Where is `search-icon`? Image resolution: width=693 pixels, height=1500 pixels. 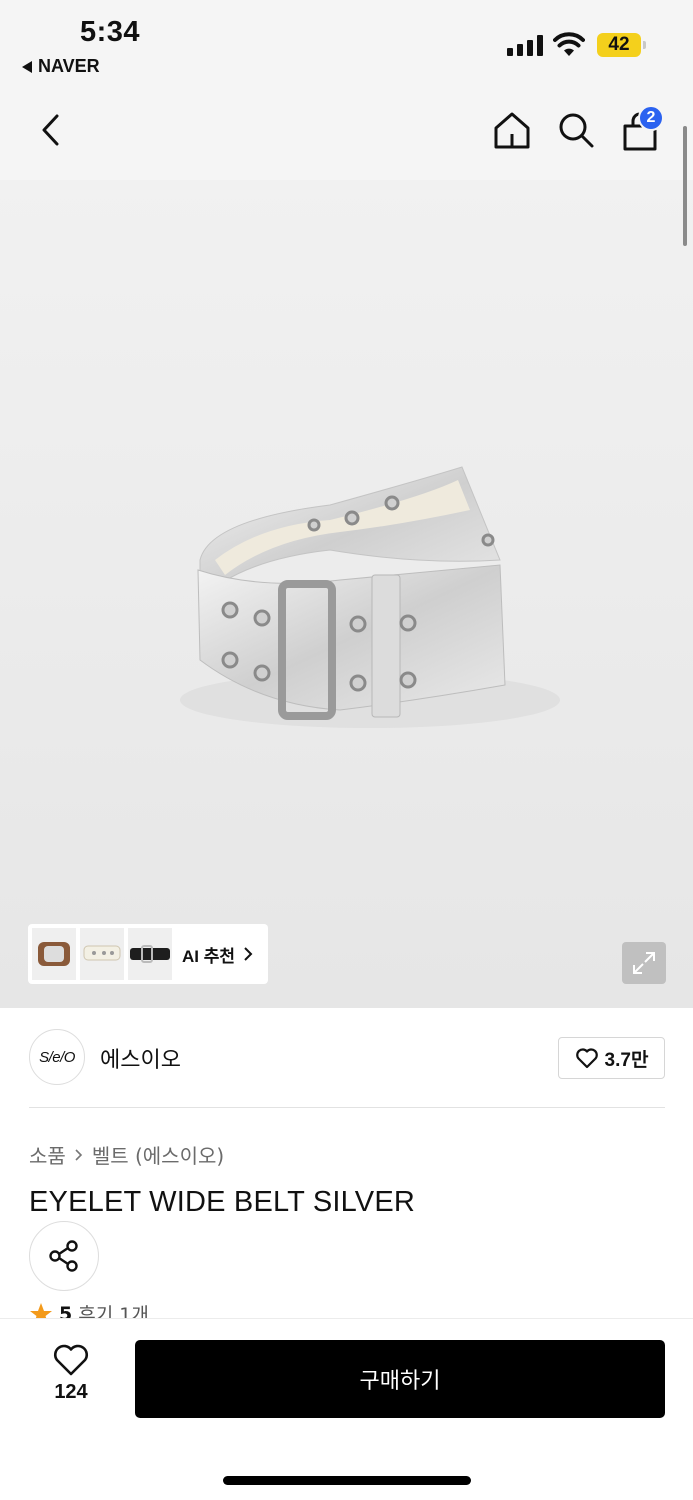 search-icon is located at coordinates (576, 130).